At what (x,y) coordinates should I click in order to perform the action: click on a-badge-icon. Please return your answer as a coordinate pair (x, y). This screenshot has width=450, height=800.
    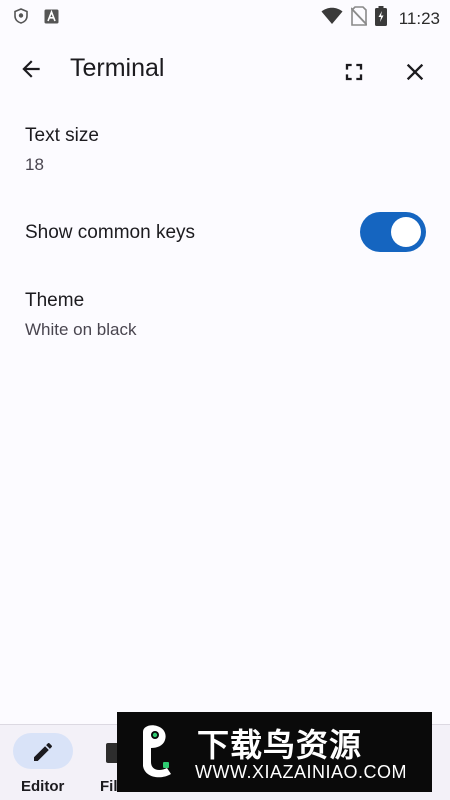
    Looking at the image, I should click on (51, 19).